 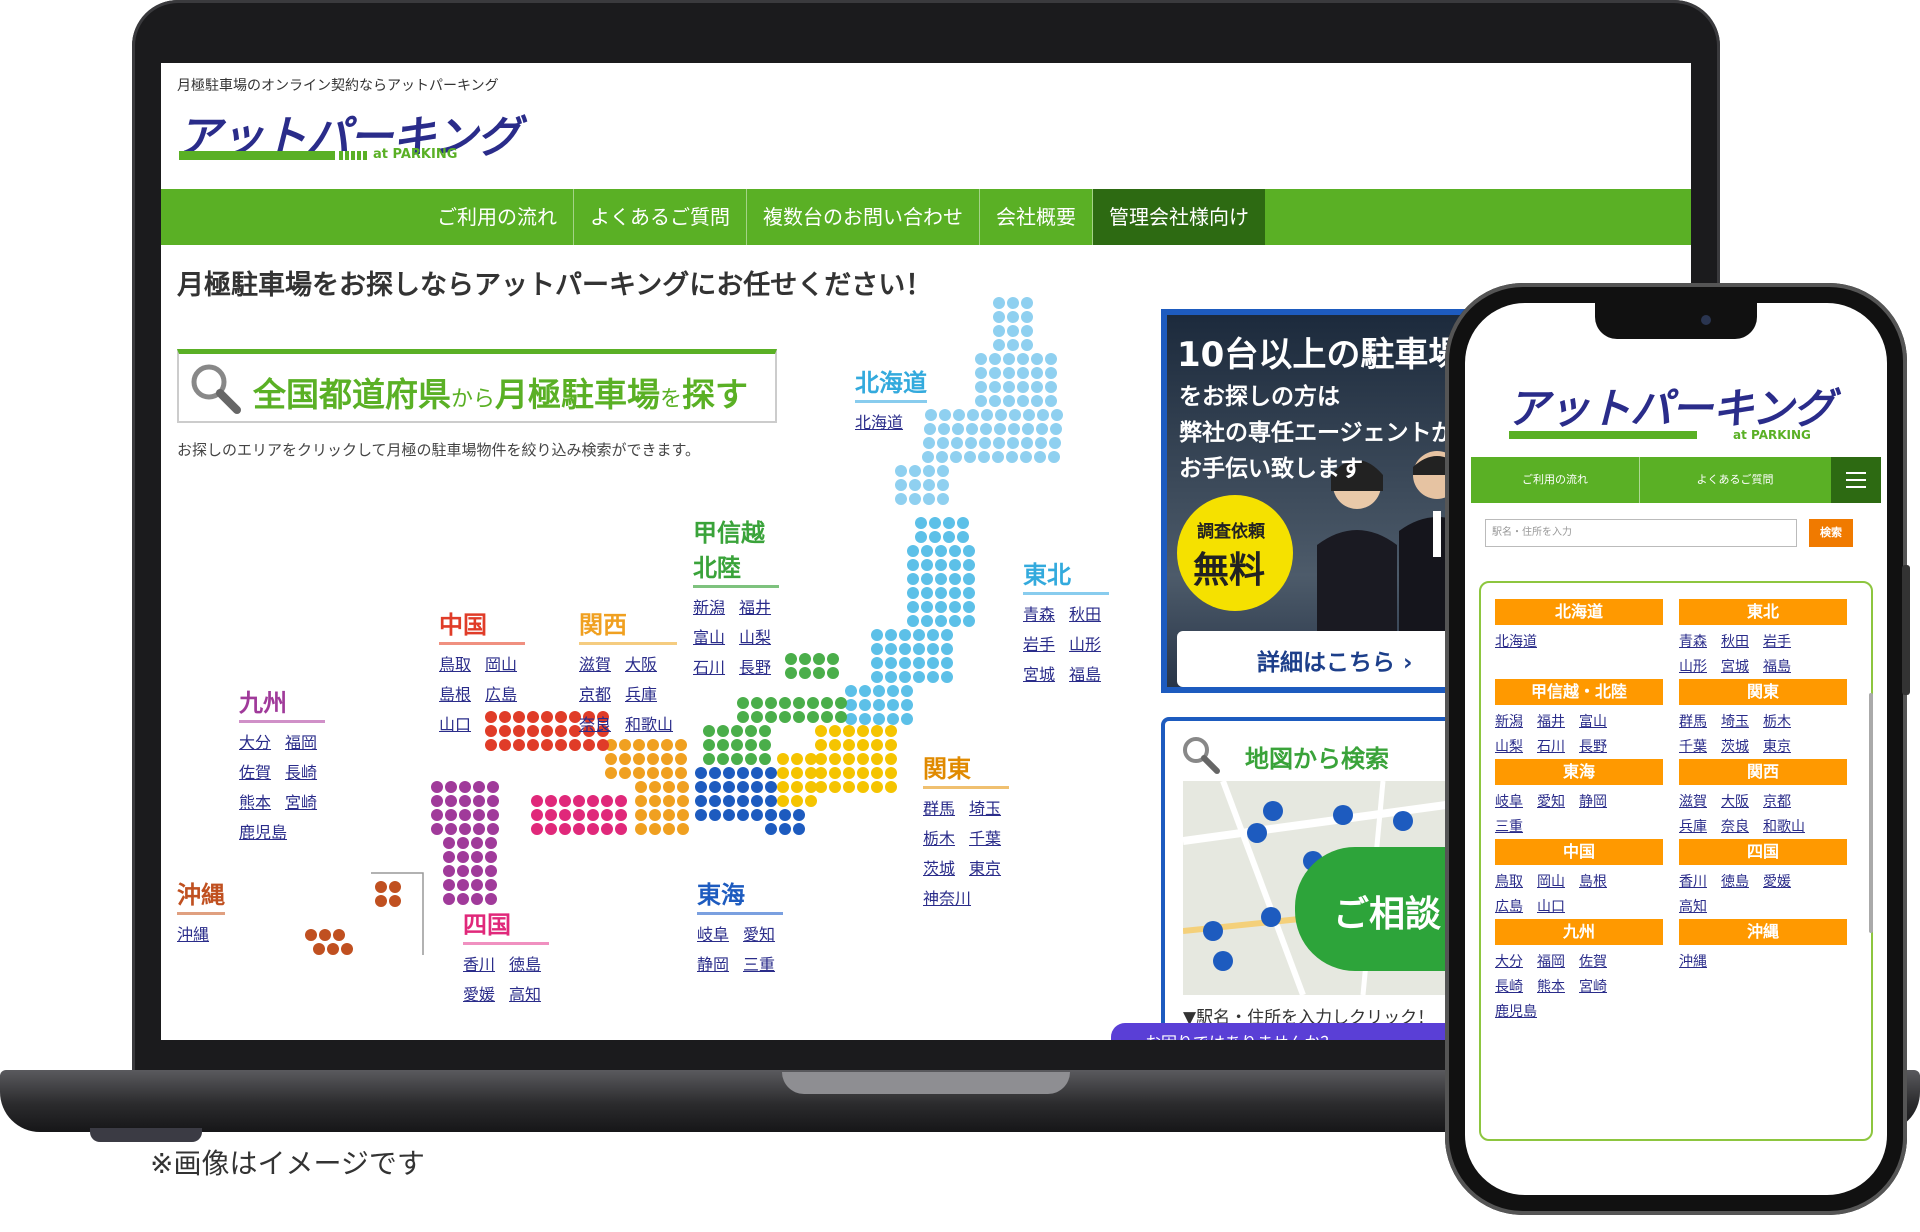 What do you see at coordinates (716, 636) in the screenshot?
I see `pref-link: 富山` at bounding box center [716, 636].